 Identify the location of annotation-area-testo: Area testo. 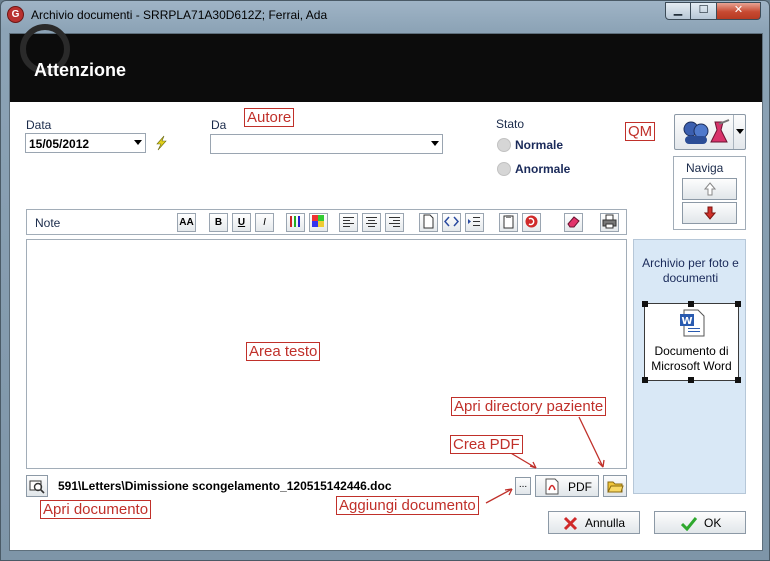
(283, 351).